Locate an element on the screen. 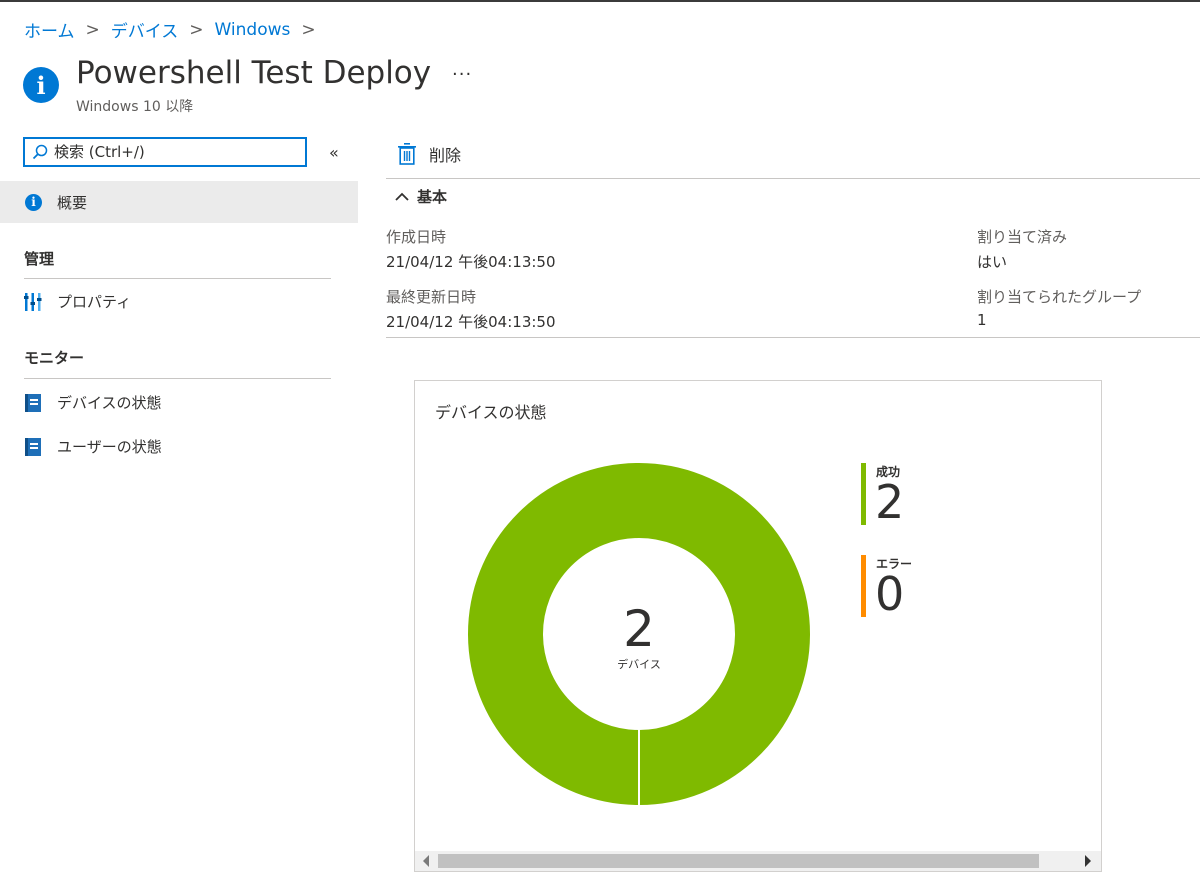 This screenshot has height=874, width=1200. collapse-nav-button: « is located at coordinates (334, 152).